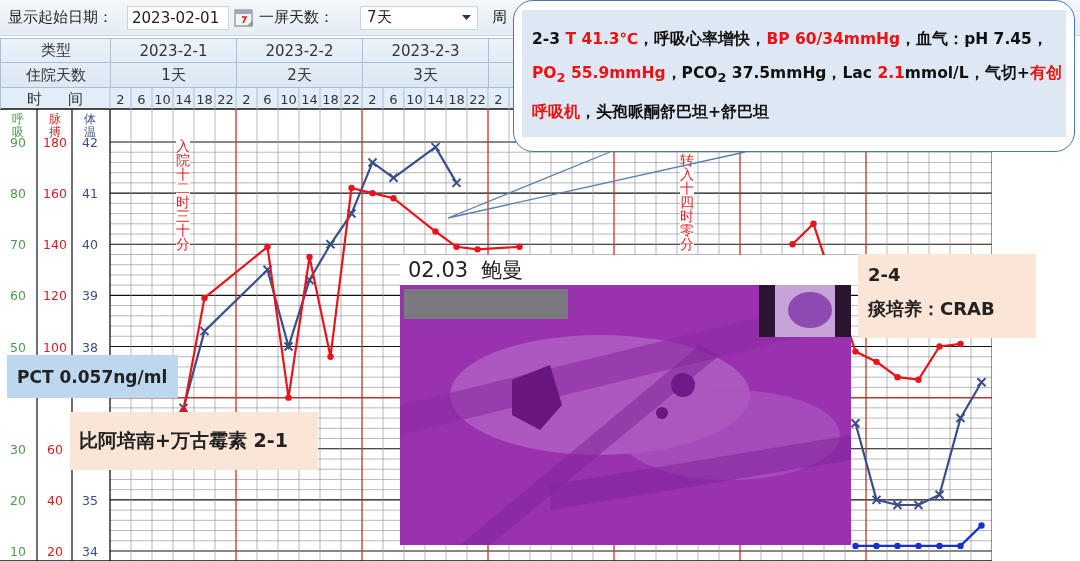  What do you see at coordinates (90, 296) in the screenshot?
I see `axis-tick: 39` at bounding box center [90, 296].